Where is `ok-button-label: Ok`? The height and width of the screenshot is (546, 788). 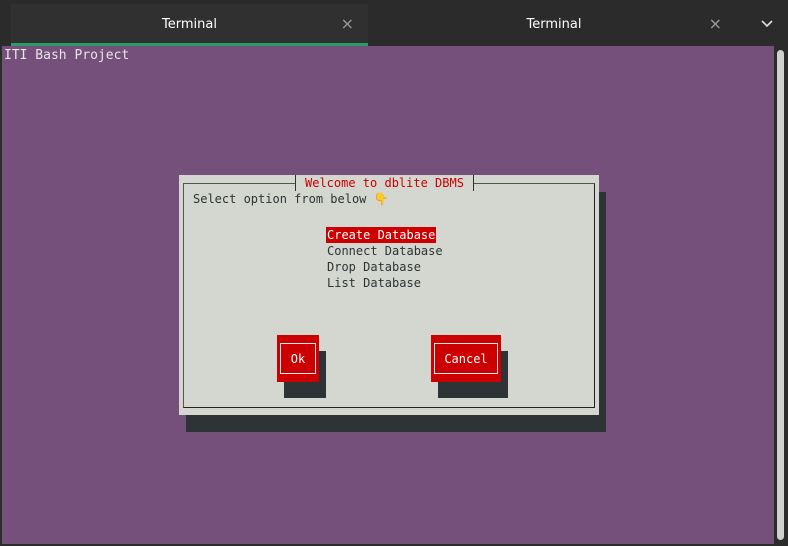
ok-button-label: Ok is located at coordinates (298, 358).